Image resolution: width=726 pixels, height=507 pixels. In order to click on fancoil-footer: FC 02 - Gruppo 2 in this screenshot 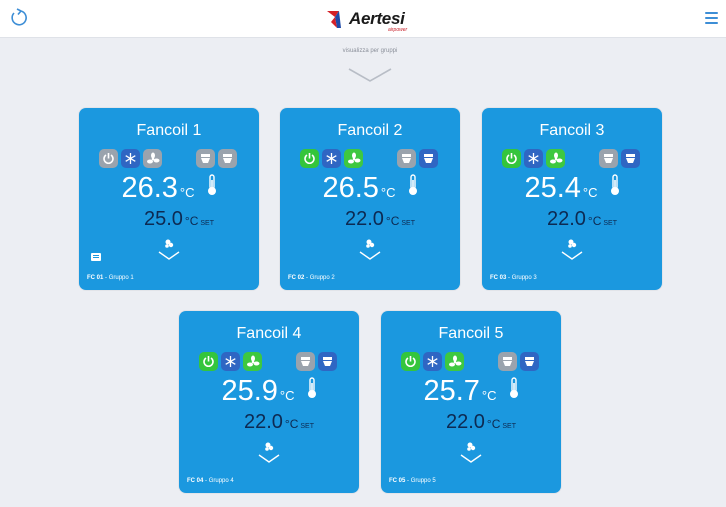, I will do `click(311, 278)`.